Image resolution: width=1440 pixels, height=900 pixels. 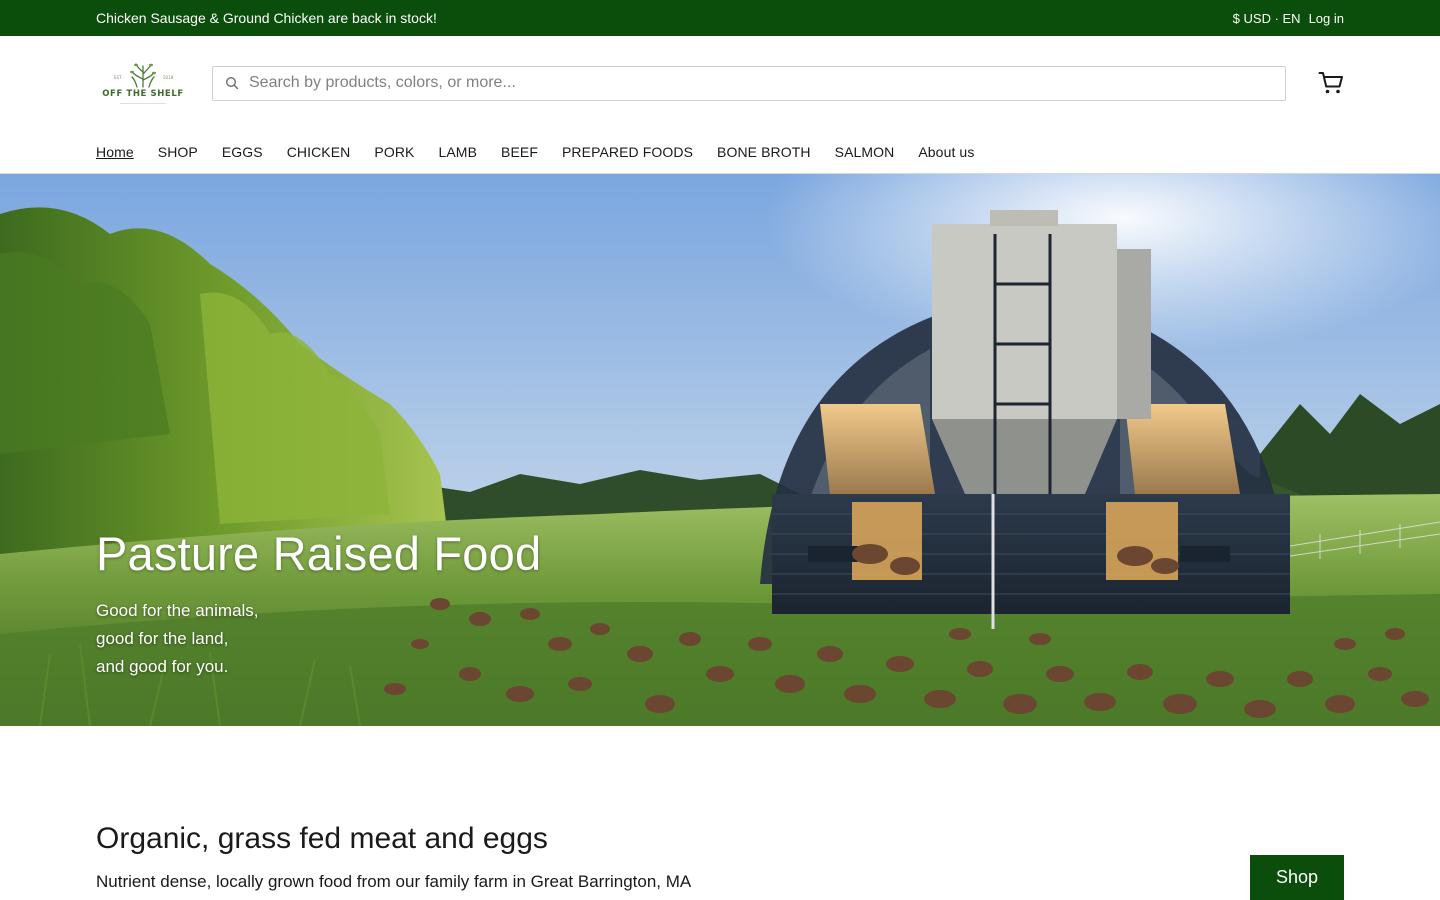 I want to click on search-bar, so click(x=749, y=83).